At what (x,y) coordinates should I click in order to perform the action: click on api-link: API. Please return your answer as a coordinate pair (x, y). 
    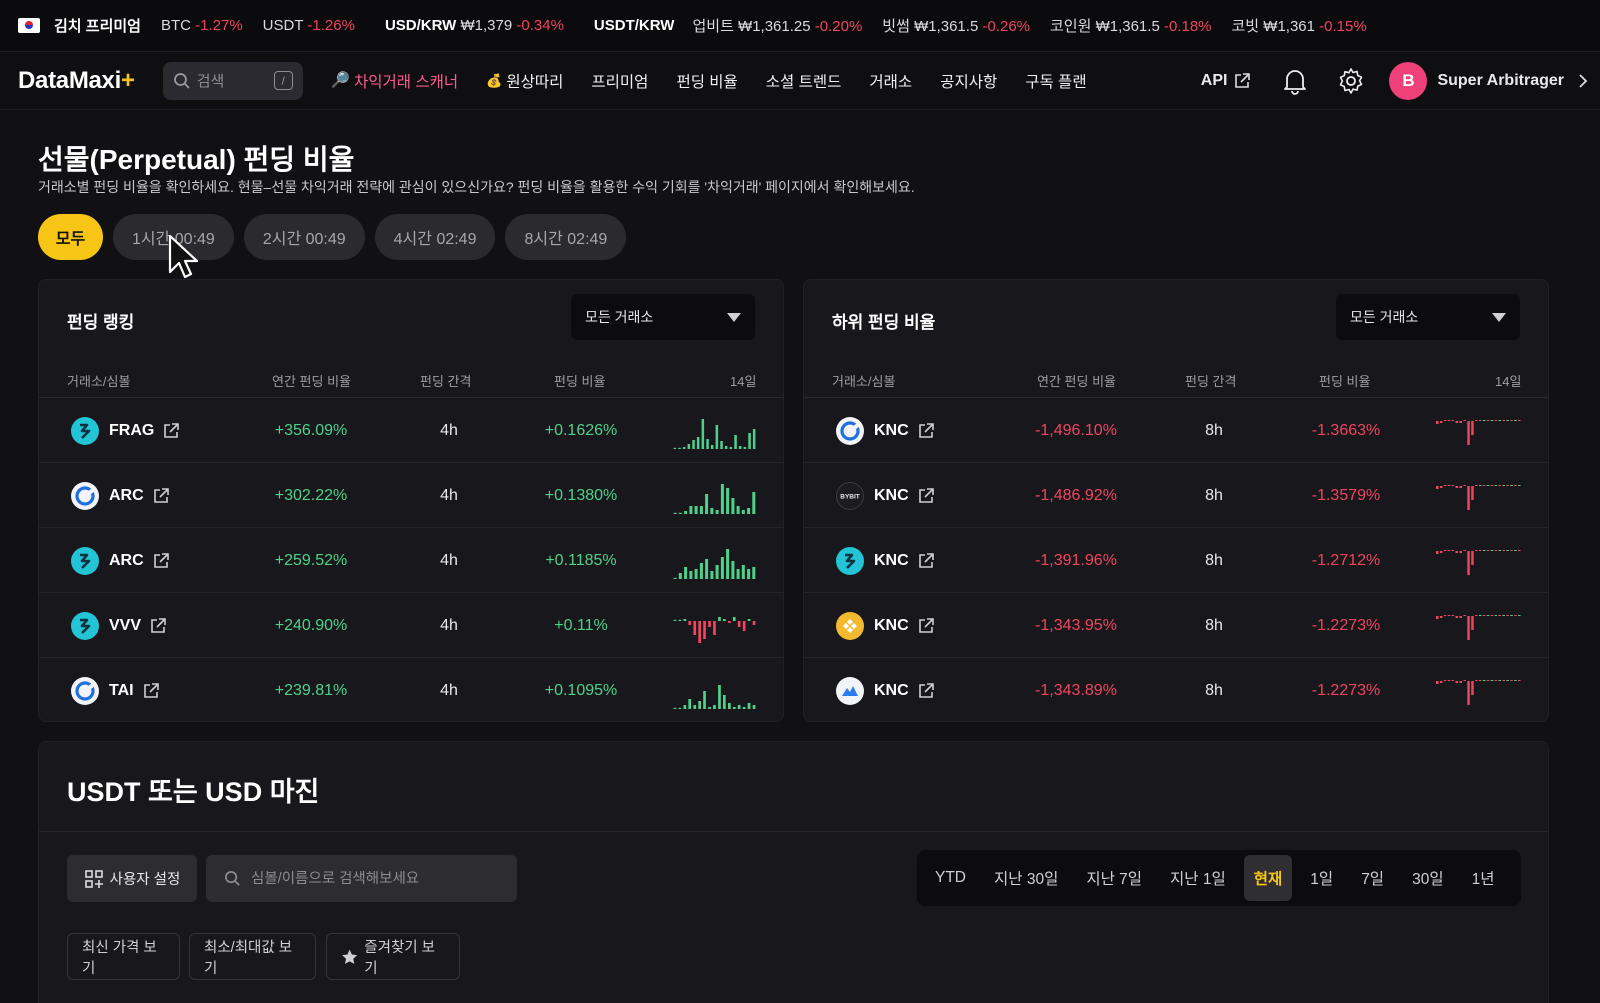
    Looking at the image, I should click on (1226, 81).